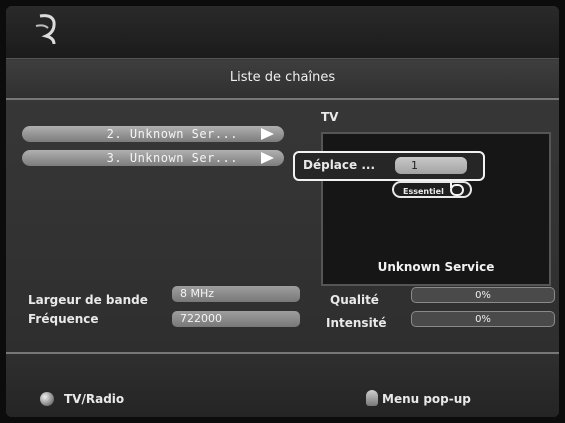 The height and width of the screenshot is (423, 565). What do you see at coordinates (483, 295) in the screenshot?
I see `quality-bar: 0%` at bounding box center [483, 295].